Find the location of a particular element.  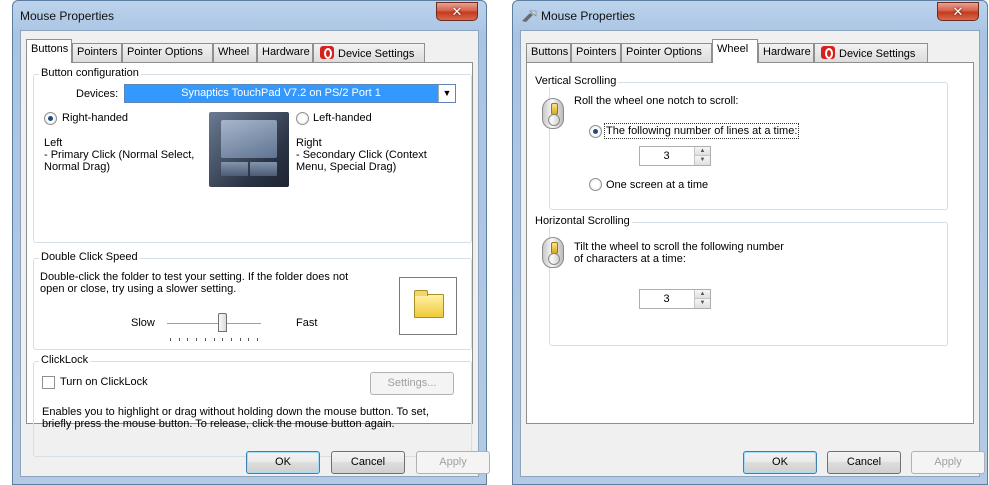

characters-spinner: 3 ▲ ▼ is located at coordinates (675, 299).